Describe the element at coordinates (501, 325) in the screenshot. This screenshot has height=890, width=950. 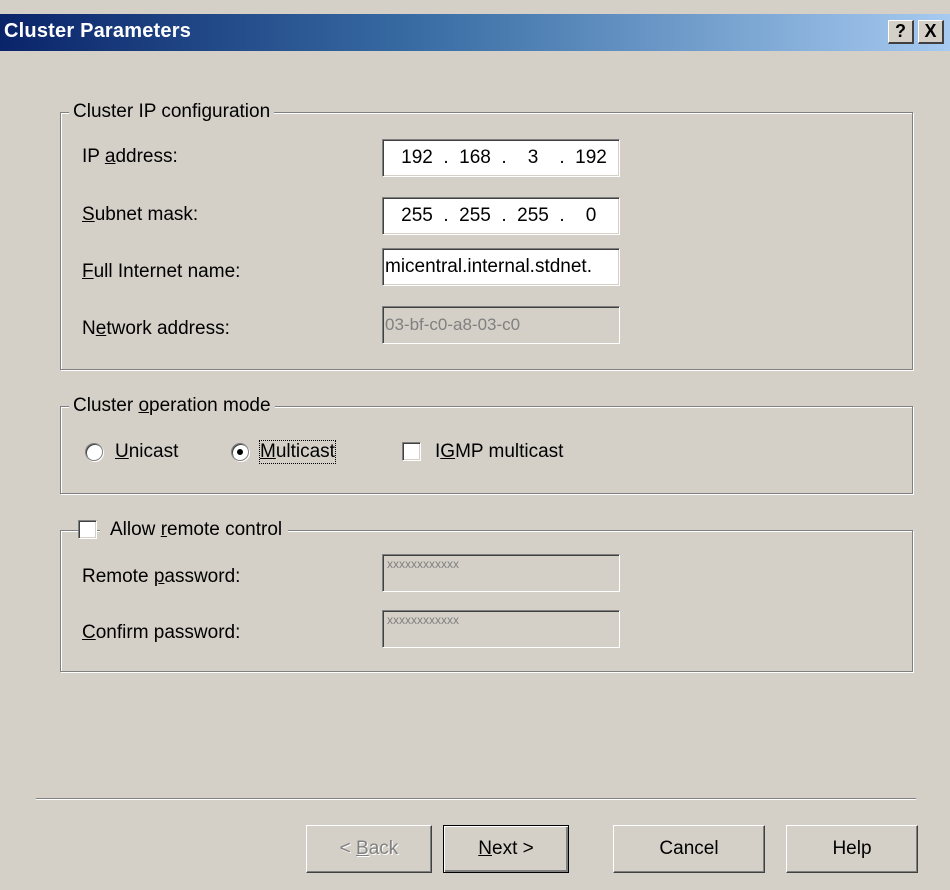
I see `network-address-field: 03-bf-c0-a8-03-c0` at that location.